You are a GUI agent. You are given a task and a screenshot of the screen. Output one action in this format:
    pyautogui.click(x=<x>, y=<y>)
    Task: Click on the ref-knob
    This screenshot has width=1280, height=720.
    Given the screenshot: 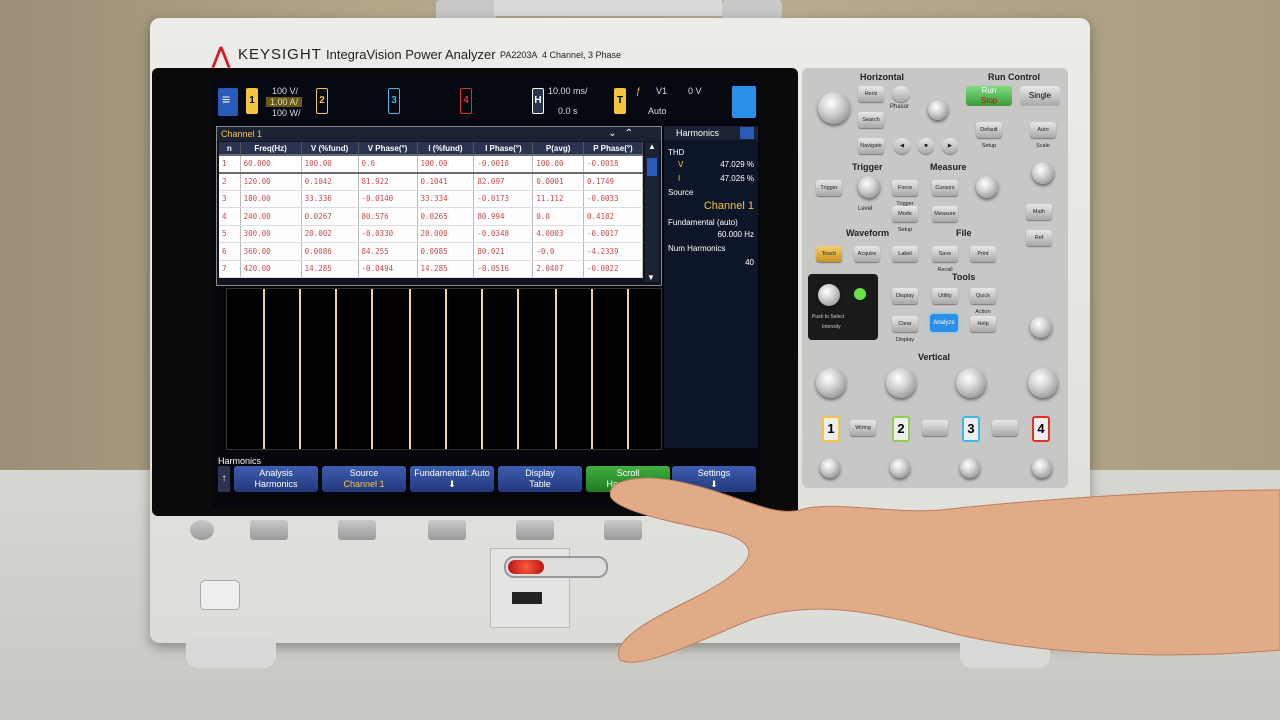 What is the action you would take?
    pyautogui.click(x=1041, y=327)
    